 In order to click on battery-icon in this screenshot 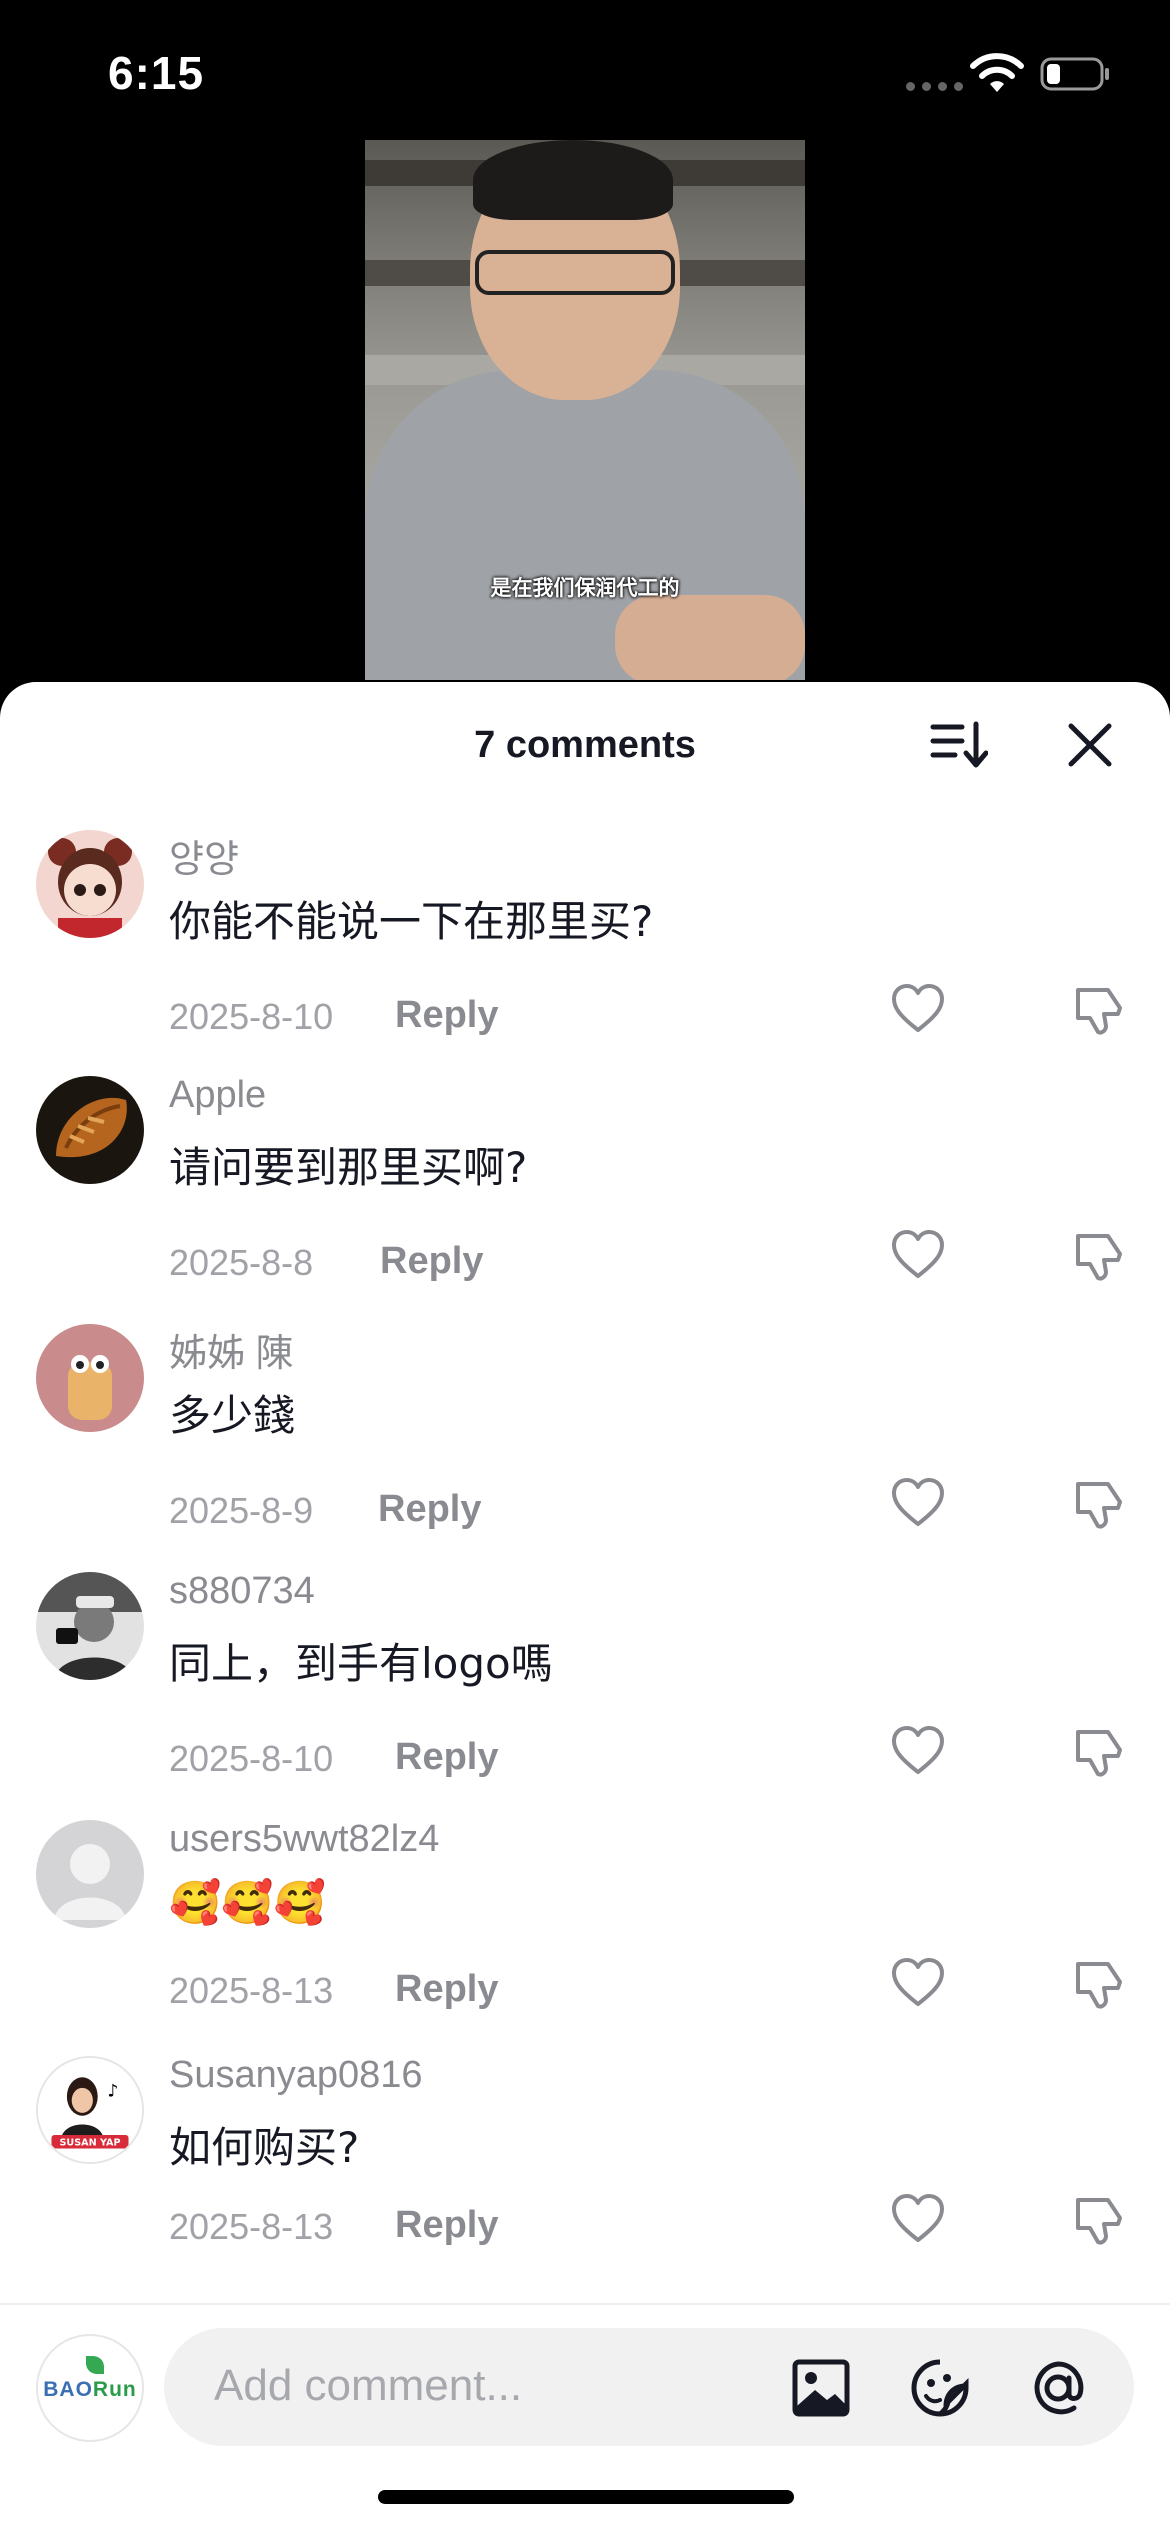, I will do `click(1074, 74)`.